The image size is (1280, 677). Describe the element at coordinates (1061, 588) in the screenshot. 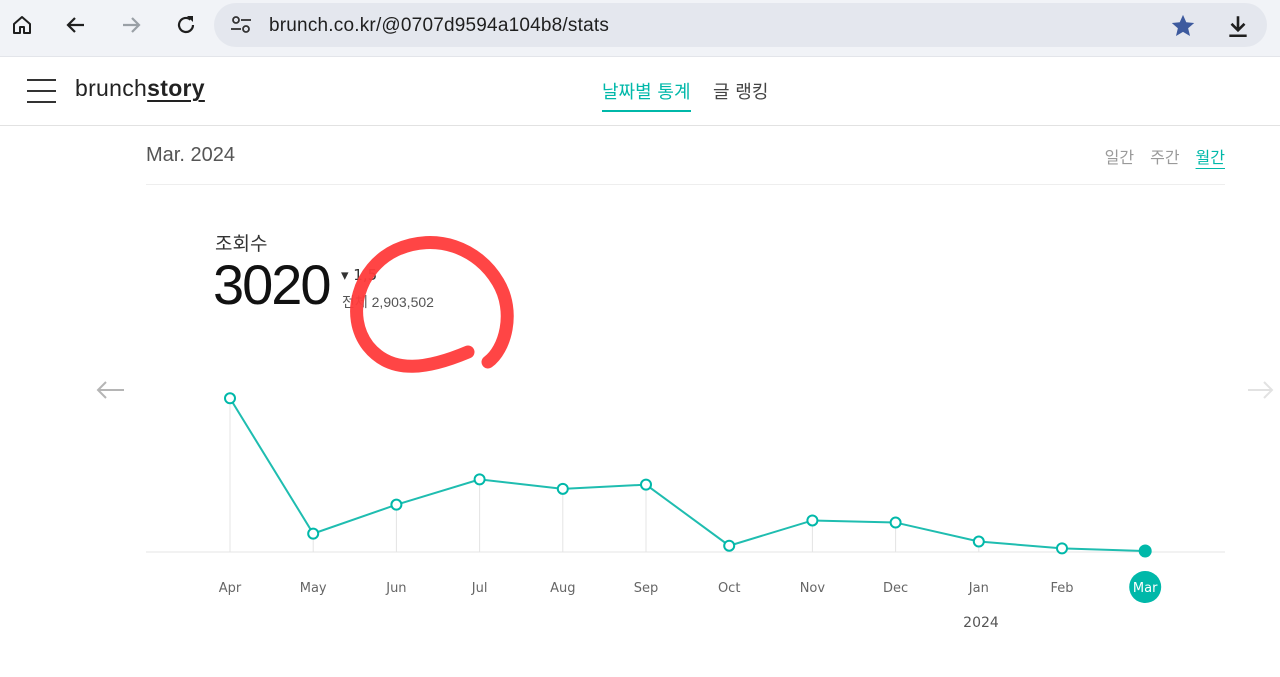

I see `x-tick-feb: Feb` at that location.